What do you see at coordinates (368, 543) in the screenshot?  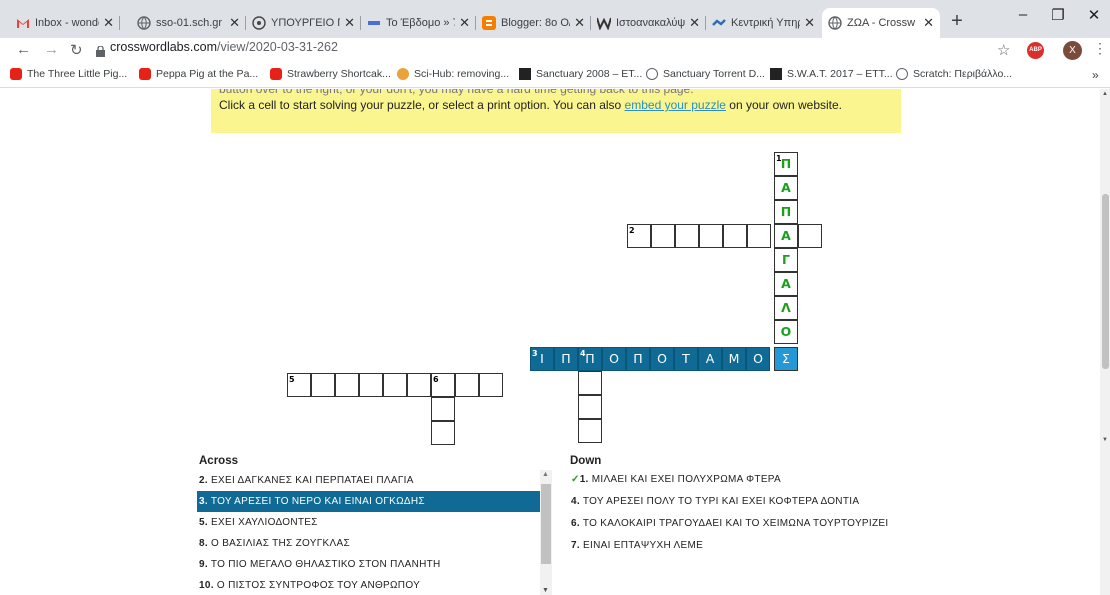 I see `across-clue: 8. Ο ΒΑΣΙΛΙΑΣ ΤΗΣ ΖΟΥΓΚΛΑΣ` at bounding box center [368, 543].